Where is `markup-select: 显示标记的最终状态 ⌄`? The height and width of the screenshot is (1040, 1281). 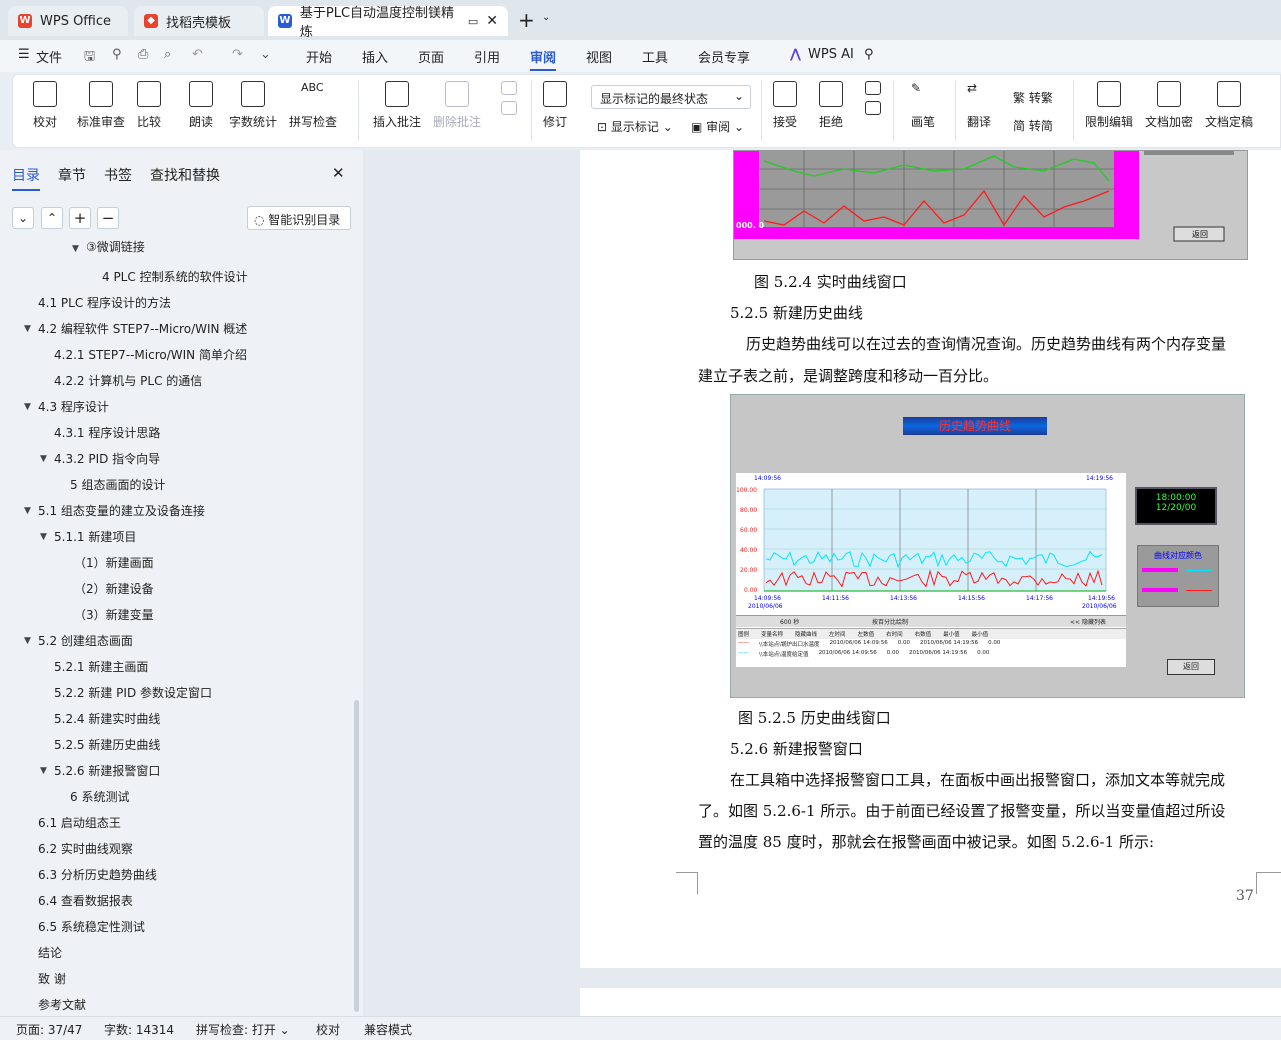
markup-select: 显示标记的最终状态 ⌄ is located at coordinates (671, 97).